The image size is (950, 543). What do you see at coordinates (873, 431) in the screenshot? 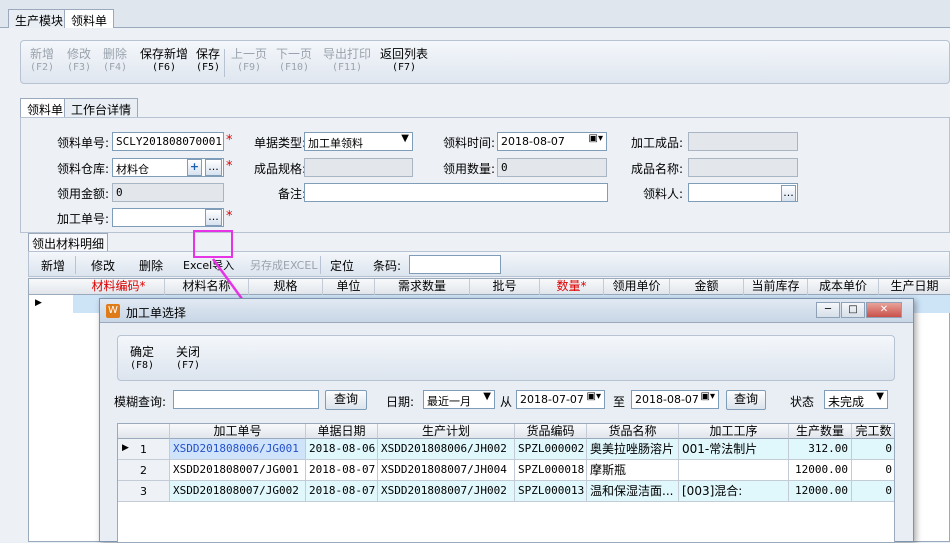
I see `col-completed-qty: 完工数` at bounding box center [873, 431].